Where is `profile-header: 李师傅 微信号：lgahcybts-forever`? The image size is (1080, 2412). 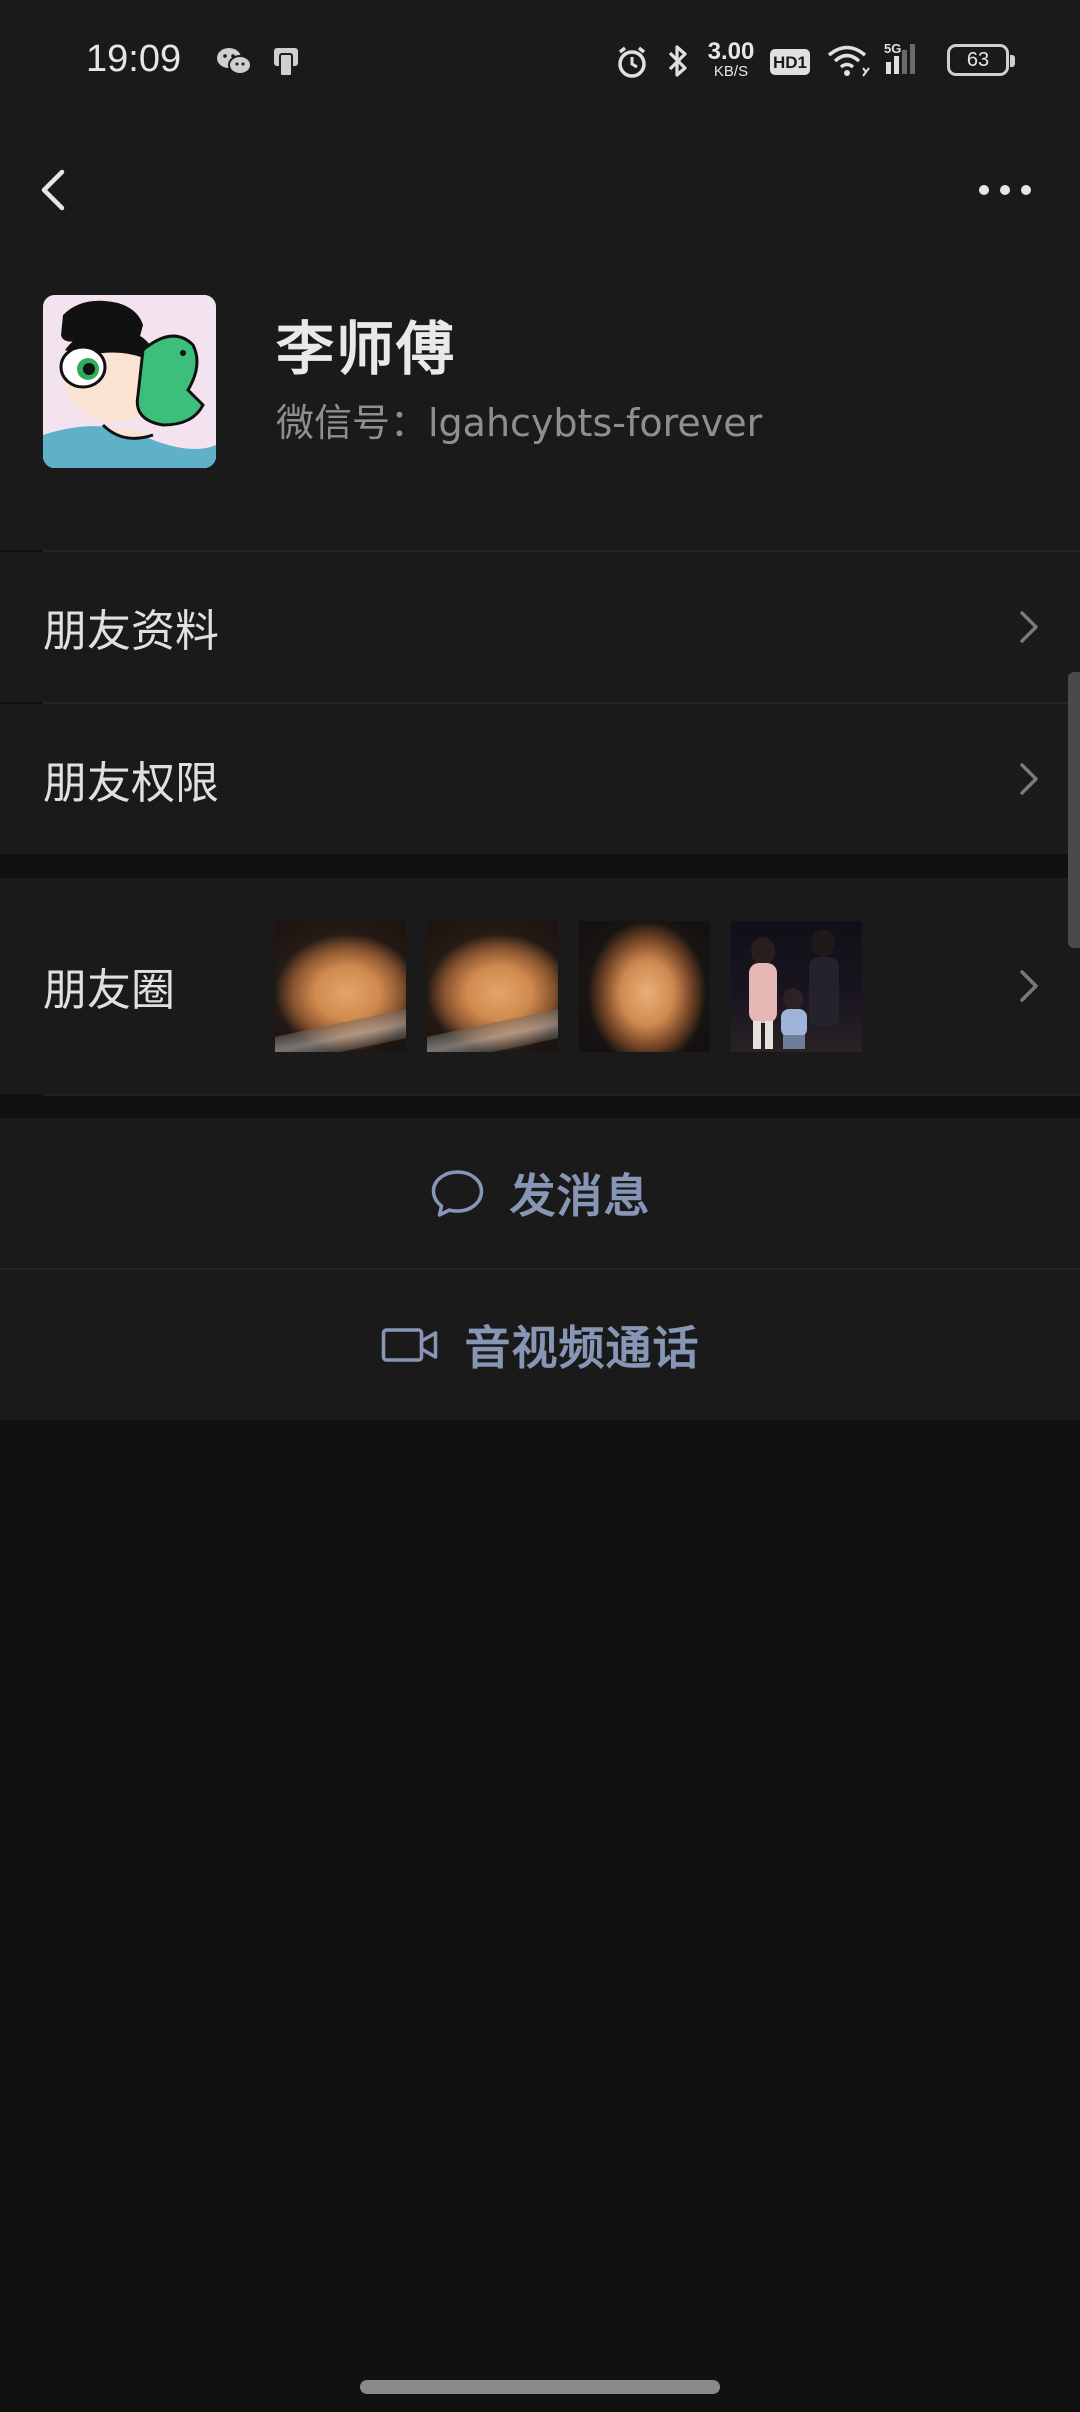 profile-header: 李师傅 微信号：lgahcybts-forever is located at coordinates (540, 405).